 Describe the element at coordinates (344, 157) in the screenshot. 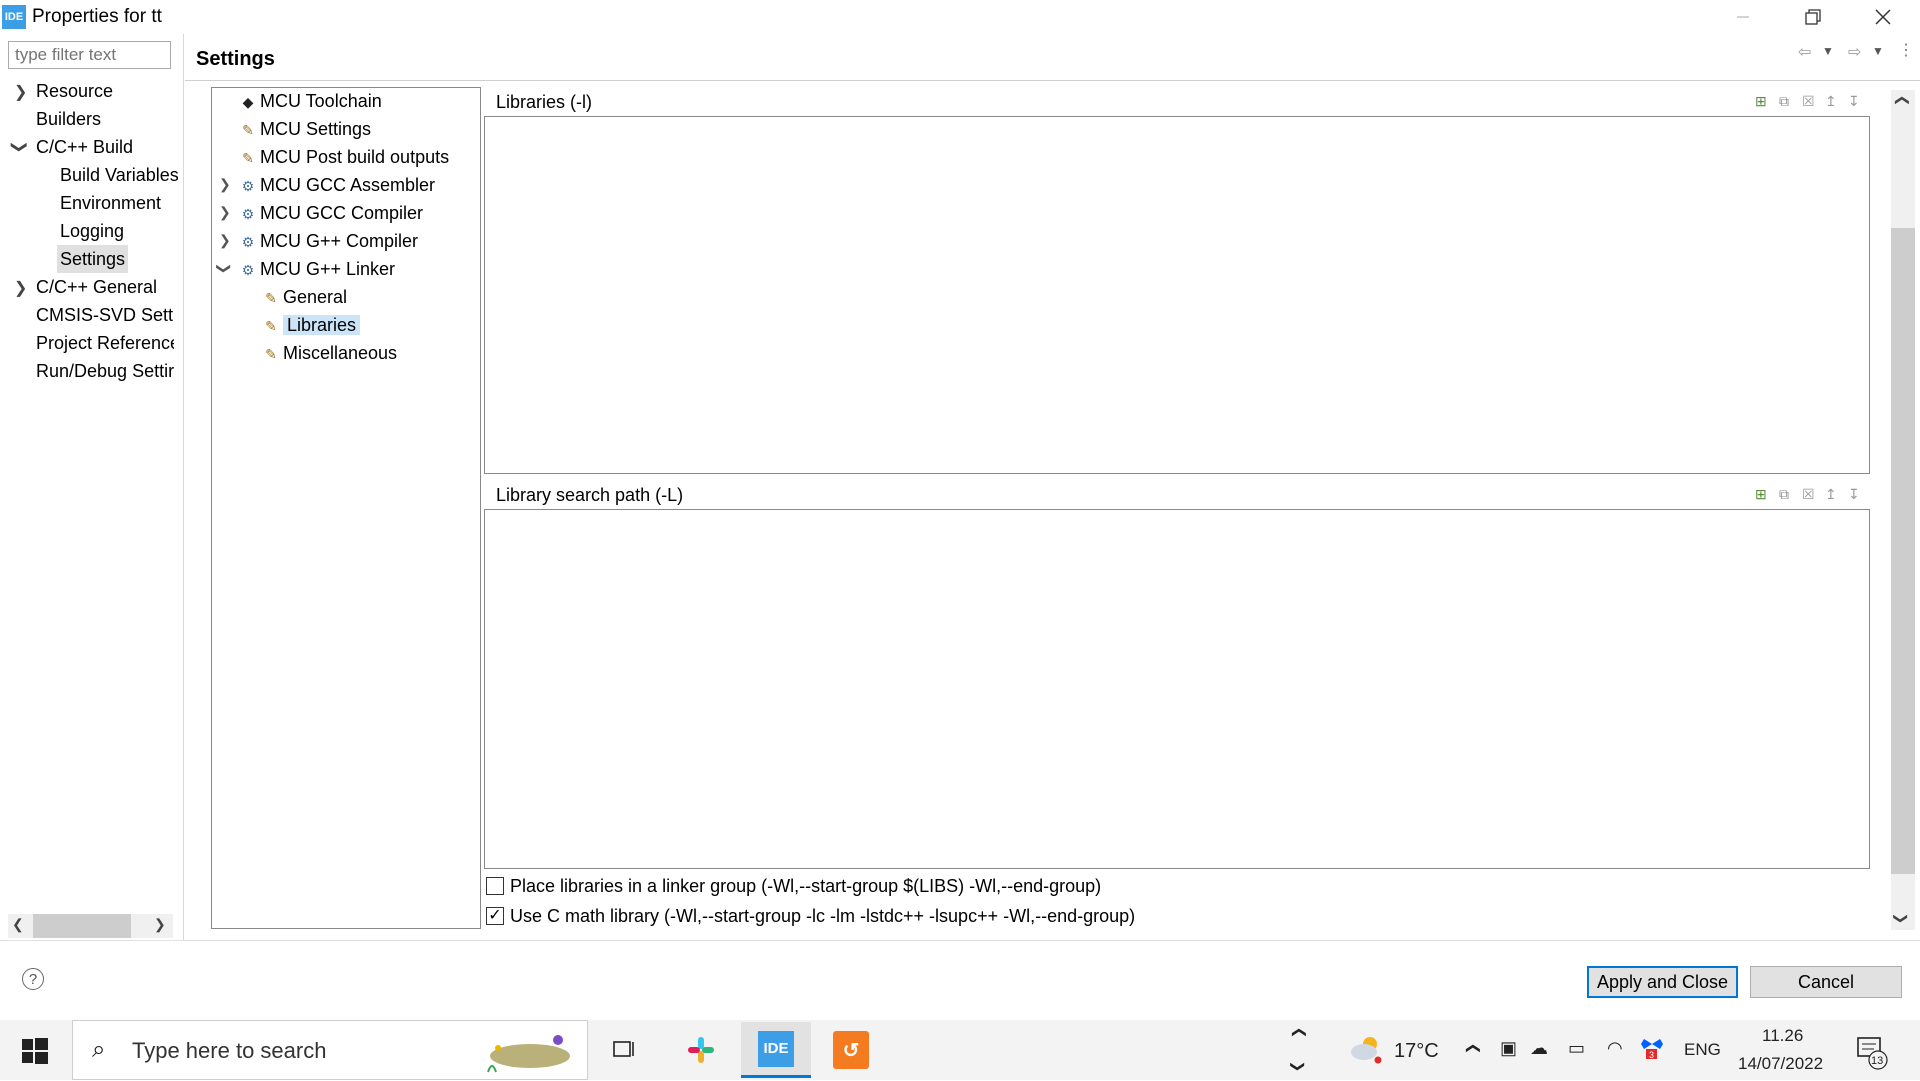

I see `tree-item-post-build: ✎ MCU Post build outputs` at that location.